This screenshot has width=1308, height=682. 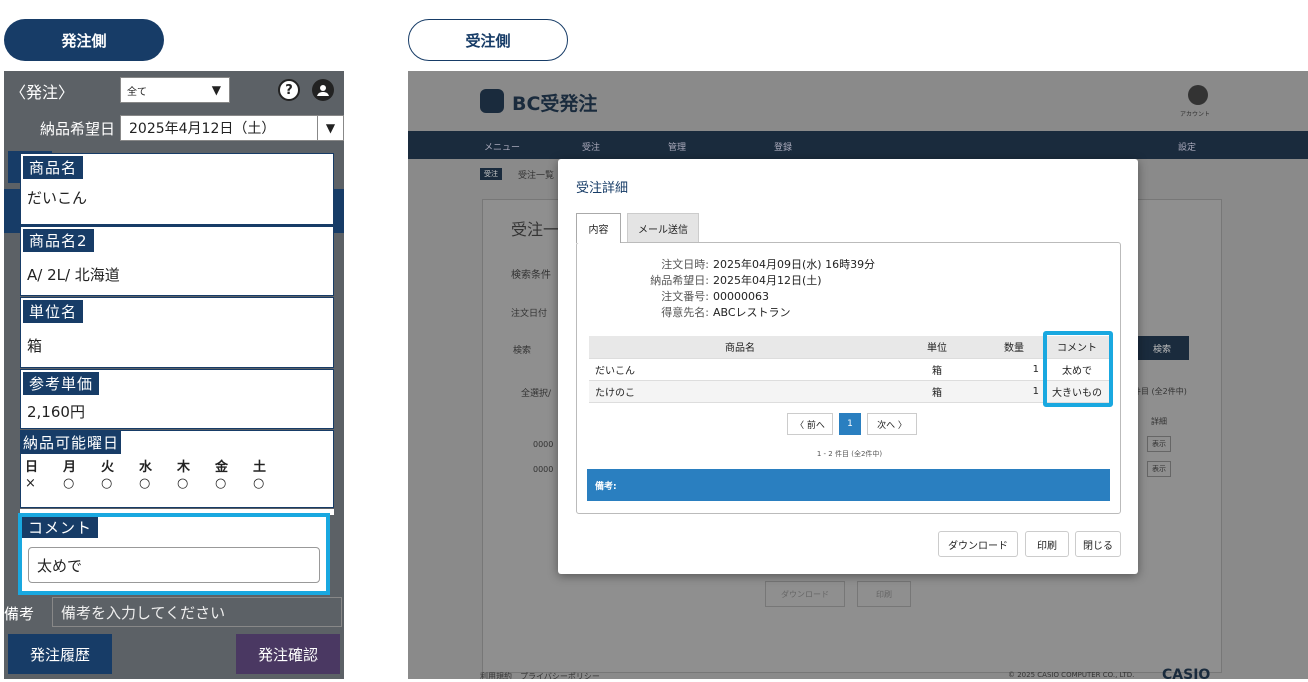 I want to click on price-value: 2,160円, so click(x=56, y=412).